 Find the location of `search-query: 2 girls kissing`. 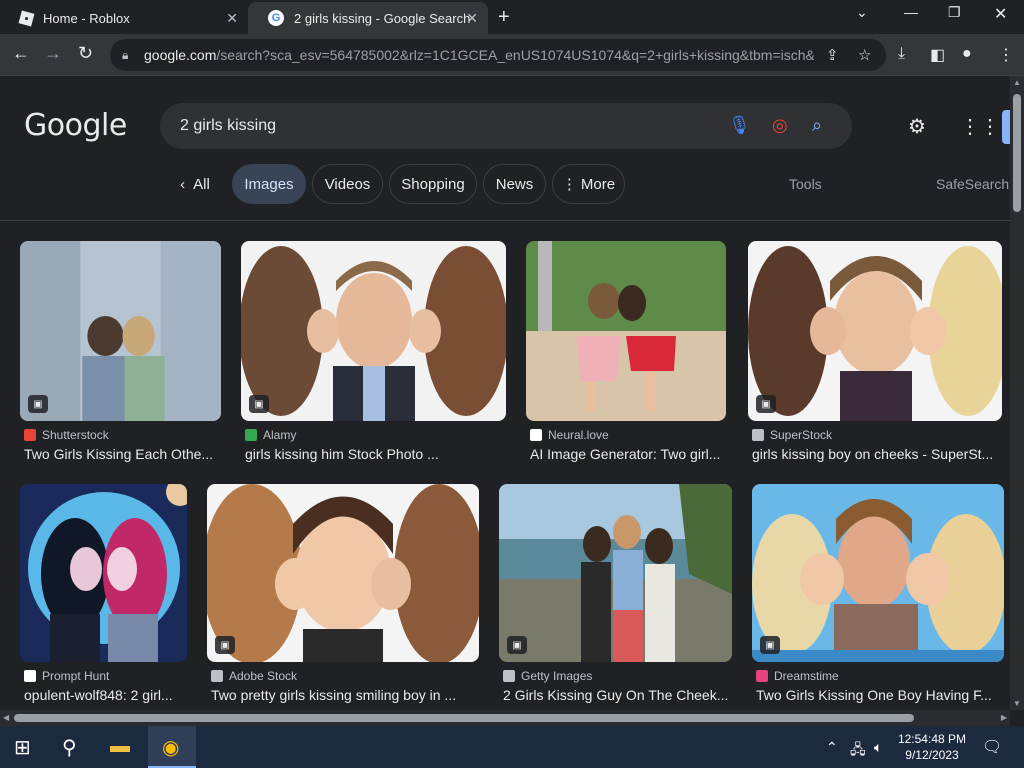

search-query: 2 girls kissing is located at coordinates (228, 126).